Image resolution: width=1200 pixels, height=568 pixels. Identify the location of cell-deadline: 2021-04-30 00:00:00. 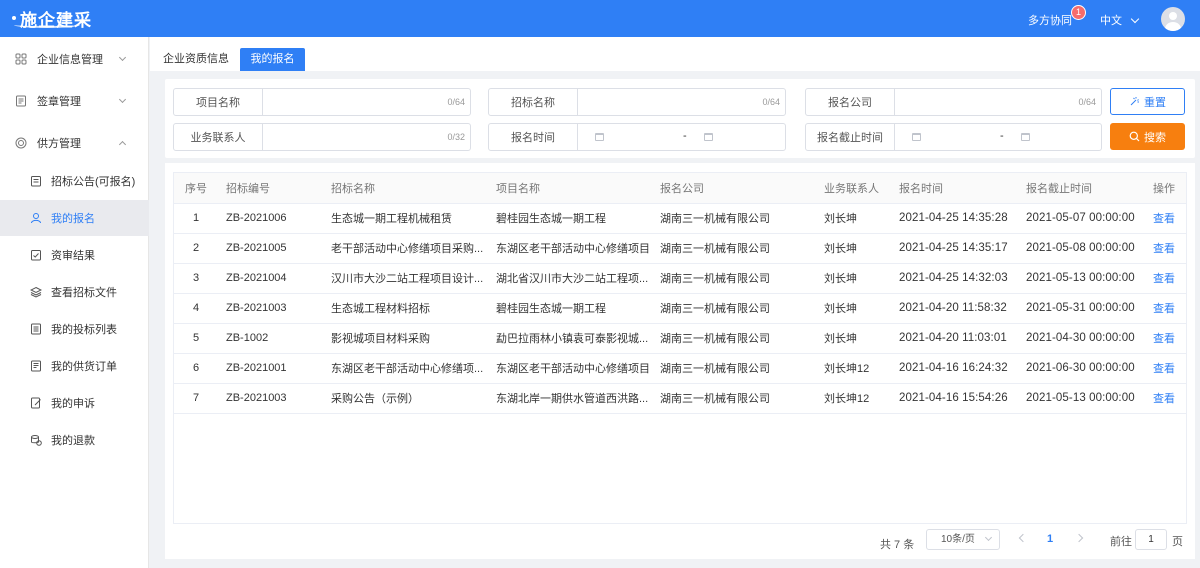
(1081, 338).